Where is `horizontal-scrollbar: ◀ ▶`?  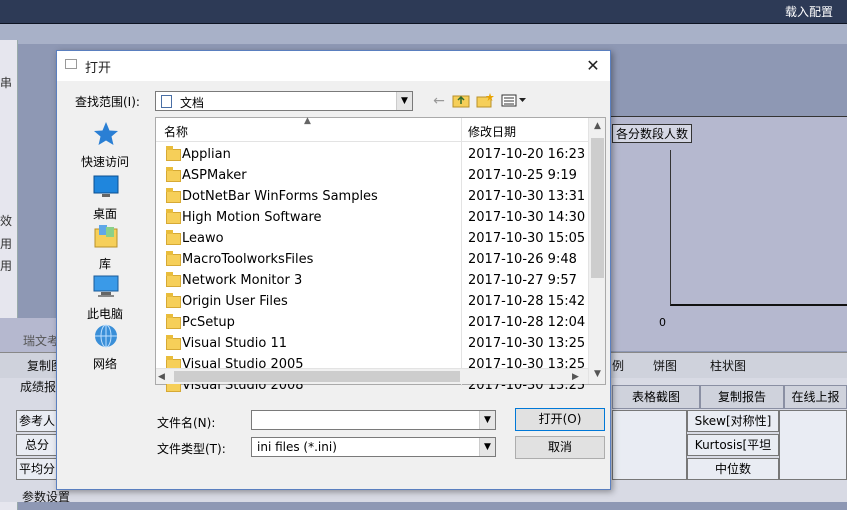 horizontal-scrollbar: ◀ ▶ is located at coordinates (372, 376).